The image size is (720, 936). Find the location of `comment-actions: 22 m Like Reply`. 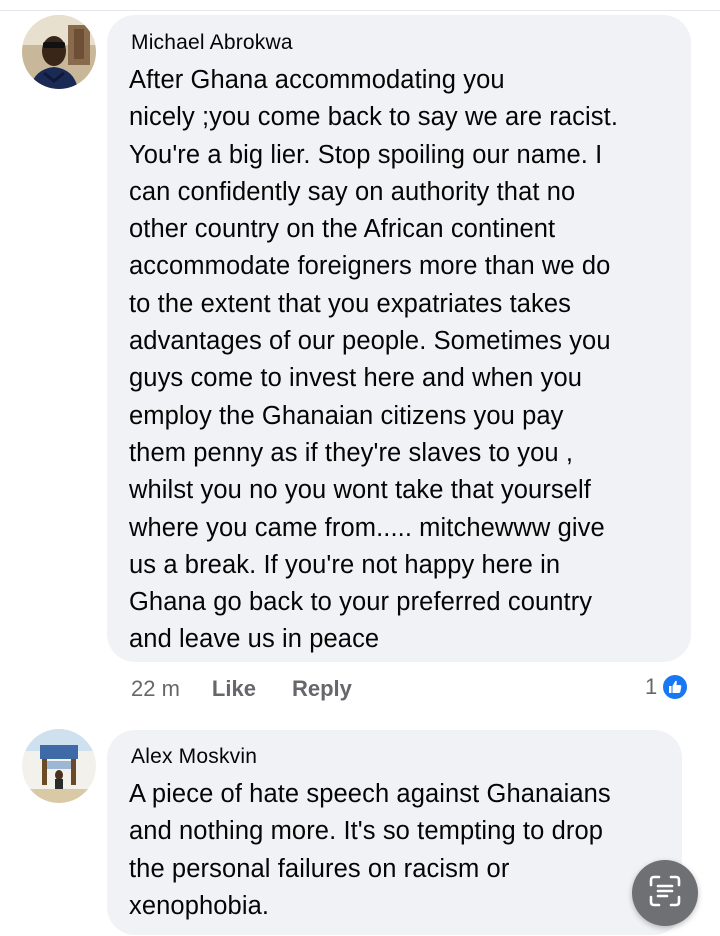

comment-actions: 22 m Like Reply is located at coordinates (241, 689).